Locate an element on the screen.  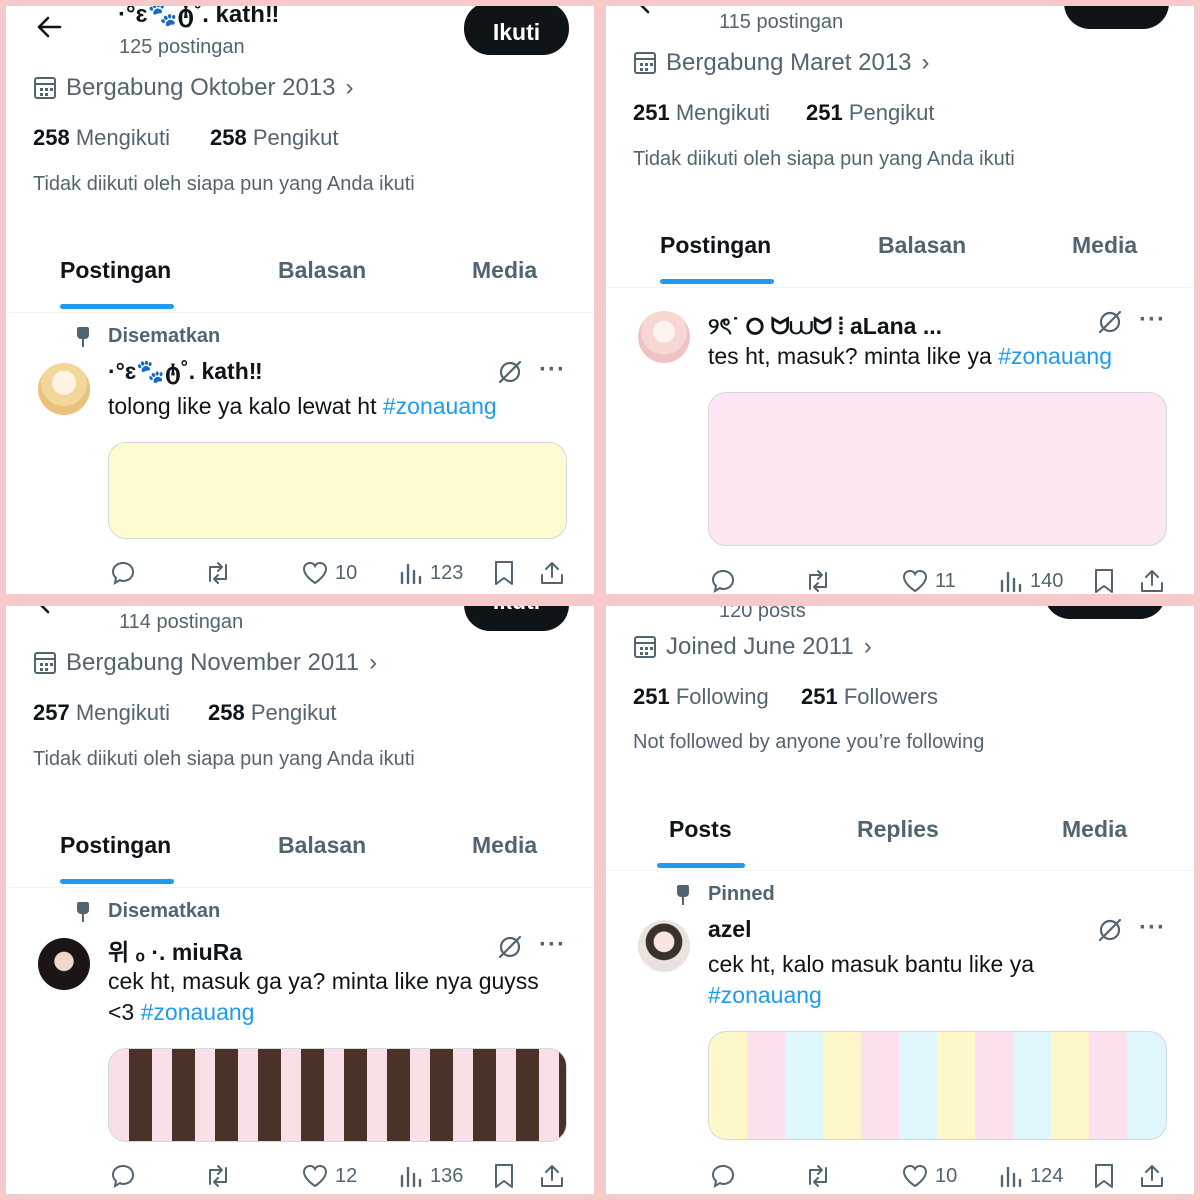
joined-date: Joined June 2011 › is located at coordinates (753, 647).